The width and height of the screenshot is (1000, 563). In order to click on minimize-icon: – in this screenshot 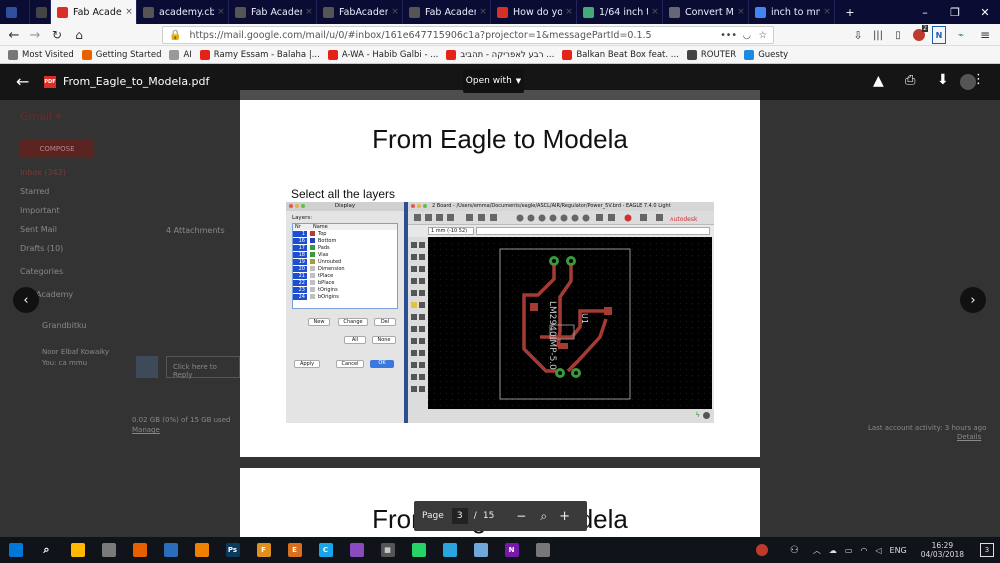, I will do `click(925, 12)`.